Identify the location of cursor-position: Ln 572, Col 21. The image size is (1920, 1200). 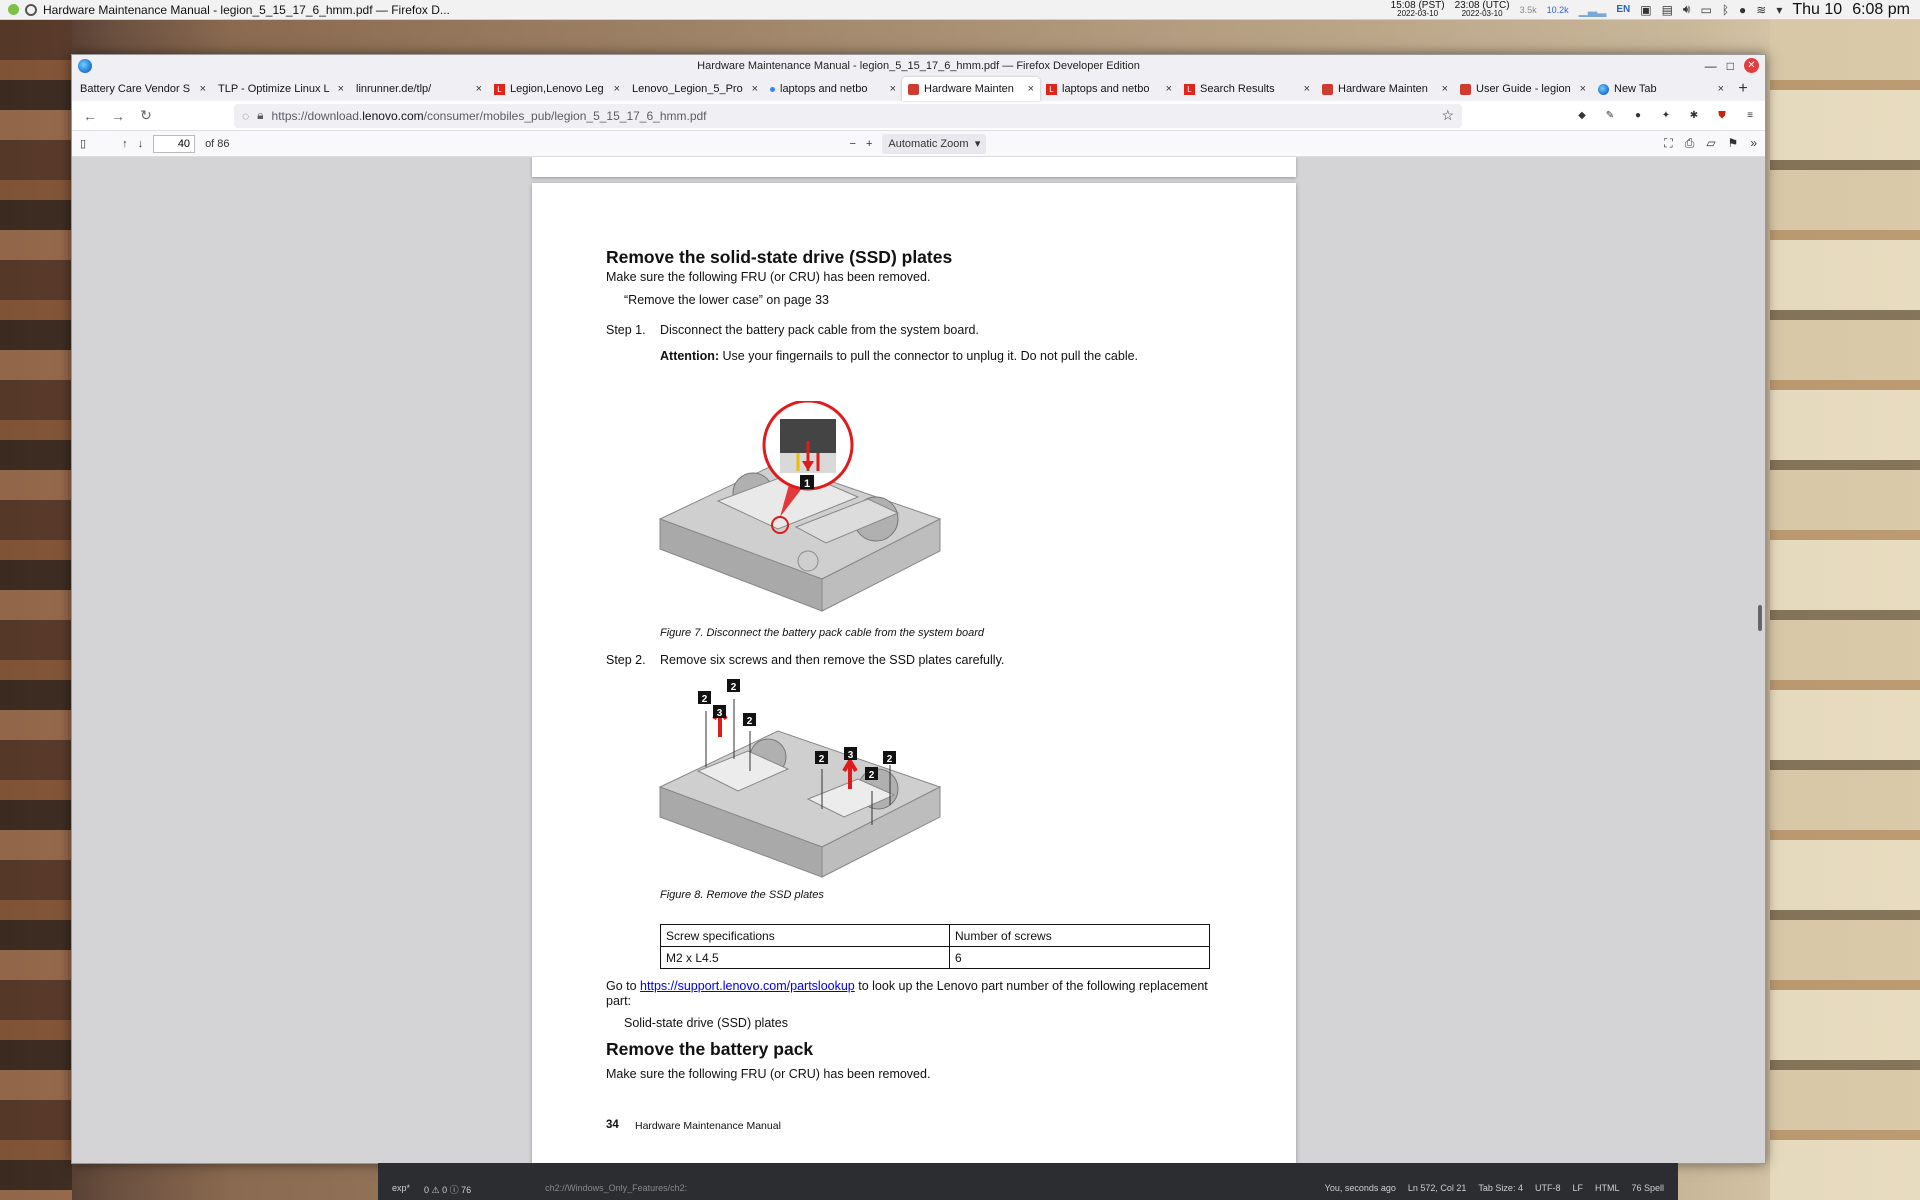
(1437, 1189).